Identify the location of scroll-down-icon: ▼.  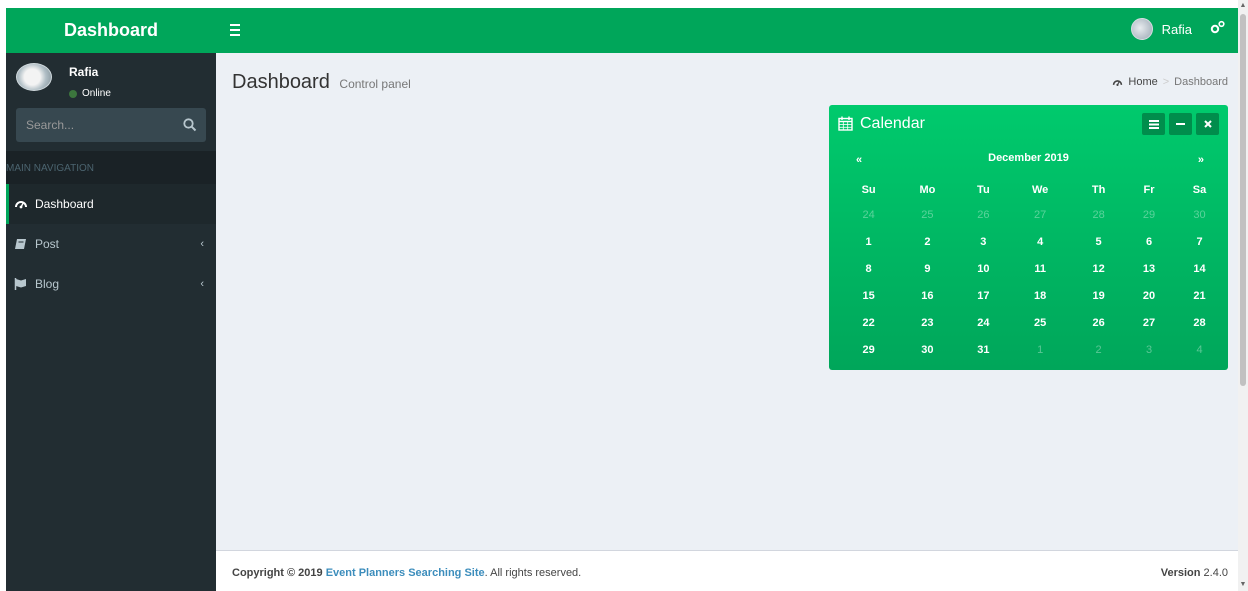
(1243, 585).